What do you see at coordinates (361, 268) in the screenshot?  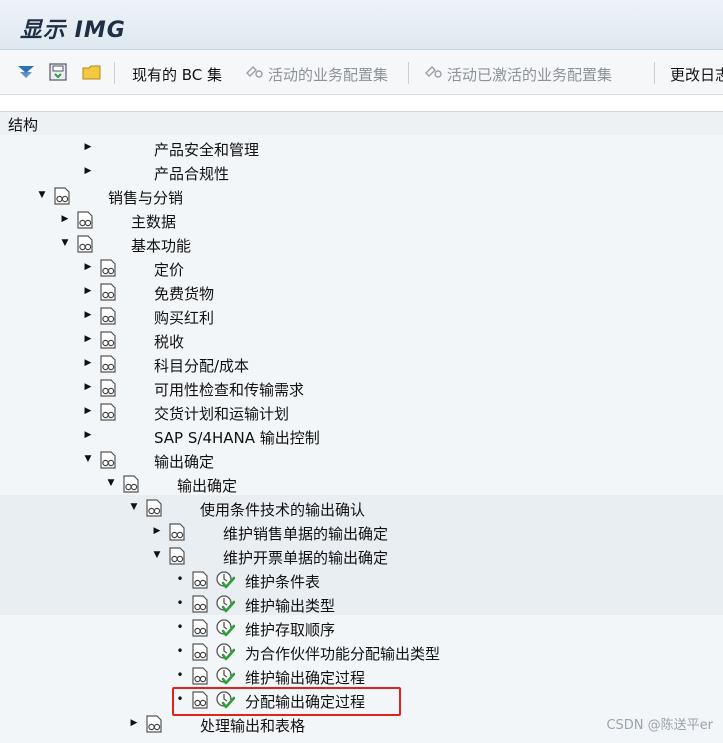 I see `tree-row: ▶ 定价` at bounding box center [361, 268].